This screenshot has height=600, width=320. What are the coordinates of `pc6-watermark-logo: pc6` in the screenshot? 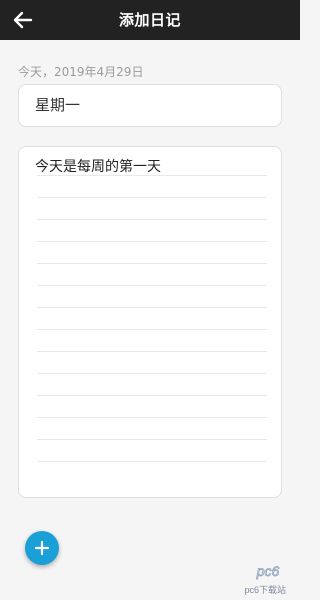 It's located at (267, 571).